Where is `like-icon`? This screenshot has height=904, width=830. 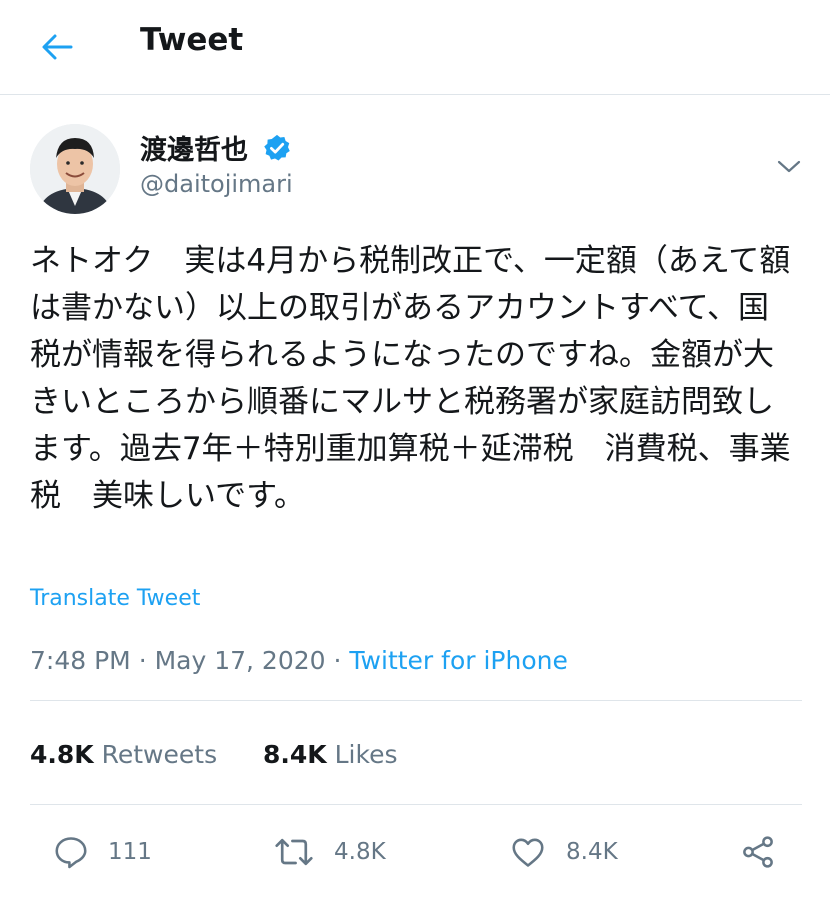 like-icon is located at coordinates (528, 852).